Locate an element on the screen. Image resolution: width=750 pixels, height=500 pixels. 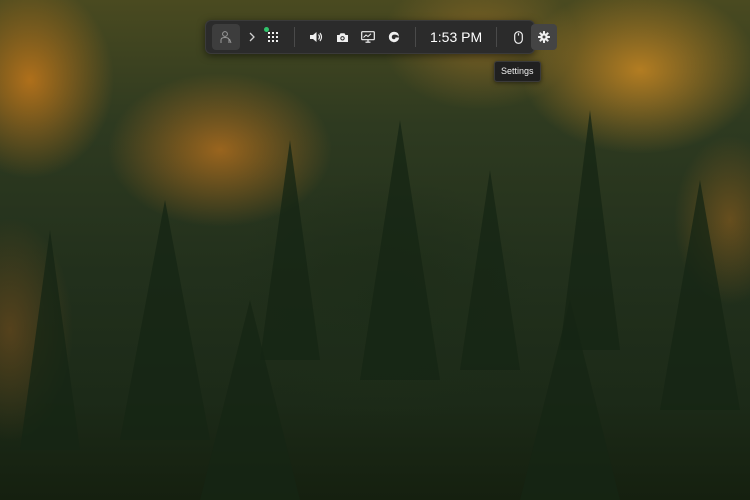
screenshot-button is located at coordinates (342, 37).